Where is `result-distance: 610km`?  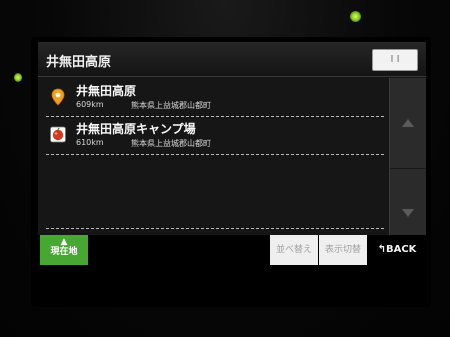
result-distance: 610km is located at coordinates (90, 142).